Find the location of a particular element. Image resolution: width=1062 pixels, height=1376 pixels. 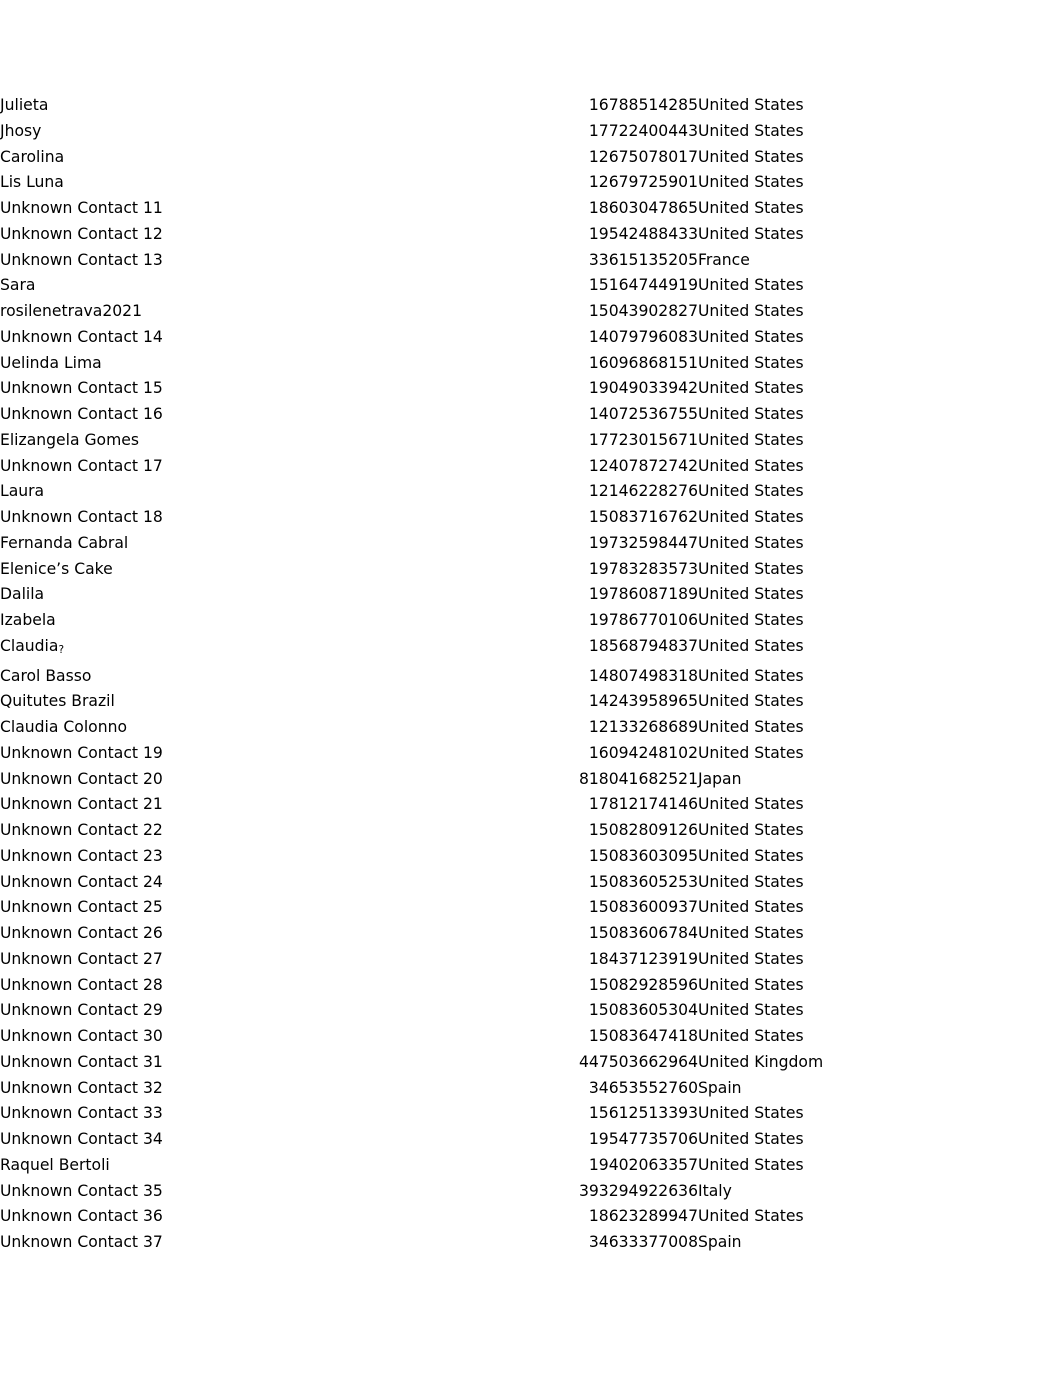

contact-phone: 15083605253 is located at coordinates (643, 881).